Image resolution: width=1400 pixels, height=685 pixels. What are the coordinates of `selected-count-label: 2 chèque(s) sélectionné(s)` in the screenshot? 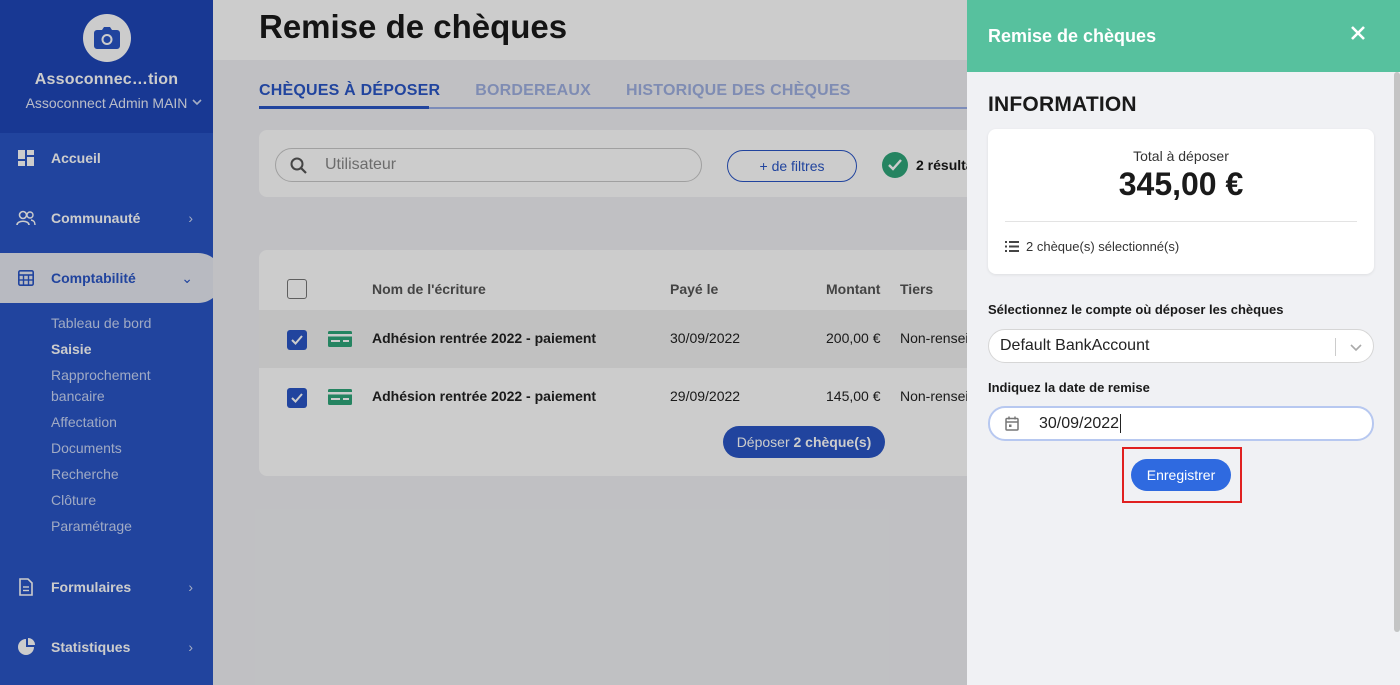 It's located at (1103, 246).